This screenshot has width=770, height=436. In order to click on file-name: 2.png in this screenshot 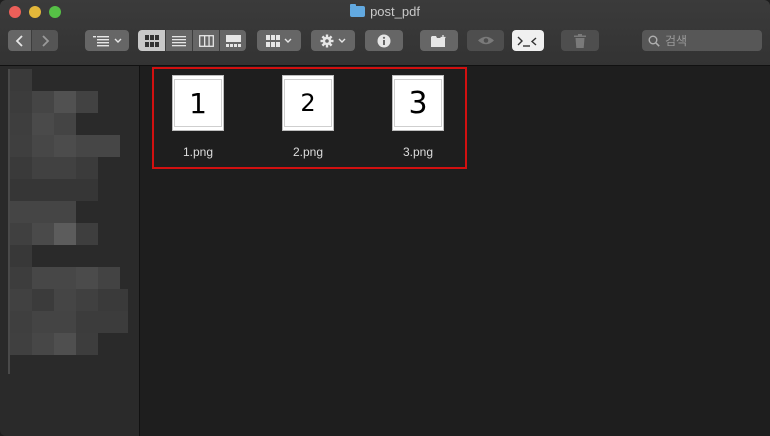, I will do `click(308, 152)`.